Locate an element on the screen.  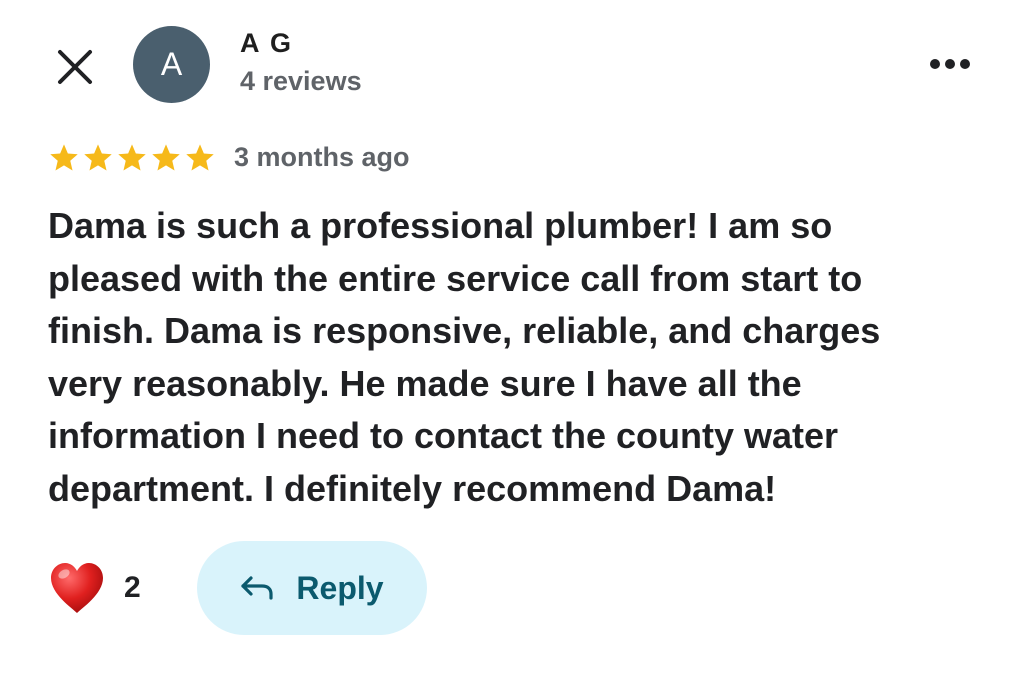
reviewer-review-count: 4 reviews is located at coordinates (301, 81).